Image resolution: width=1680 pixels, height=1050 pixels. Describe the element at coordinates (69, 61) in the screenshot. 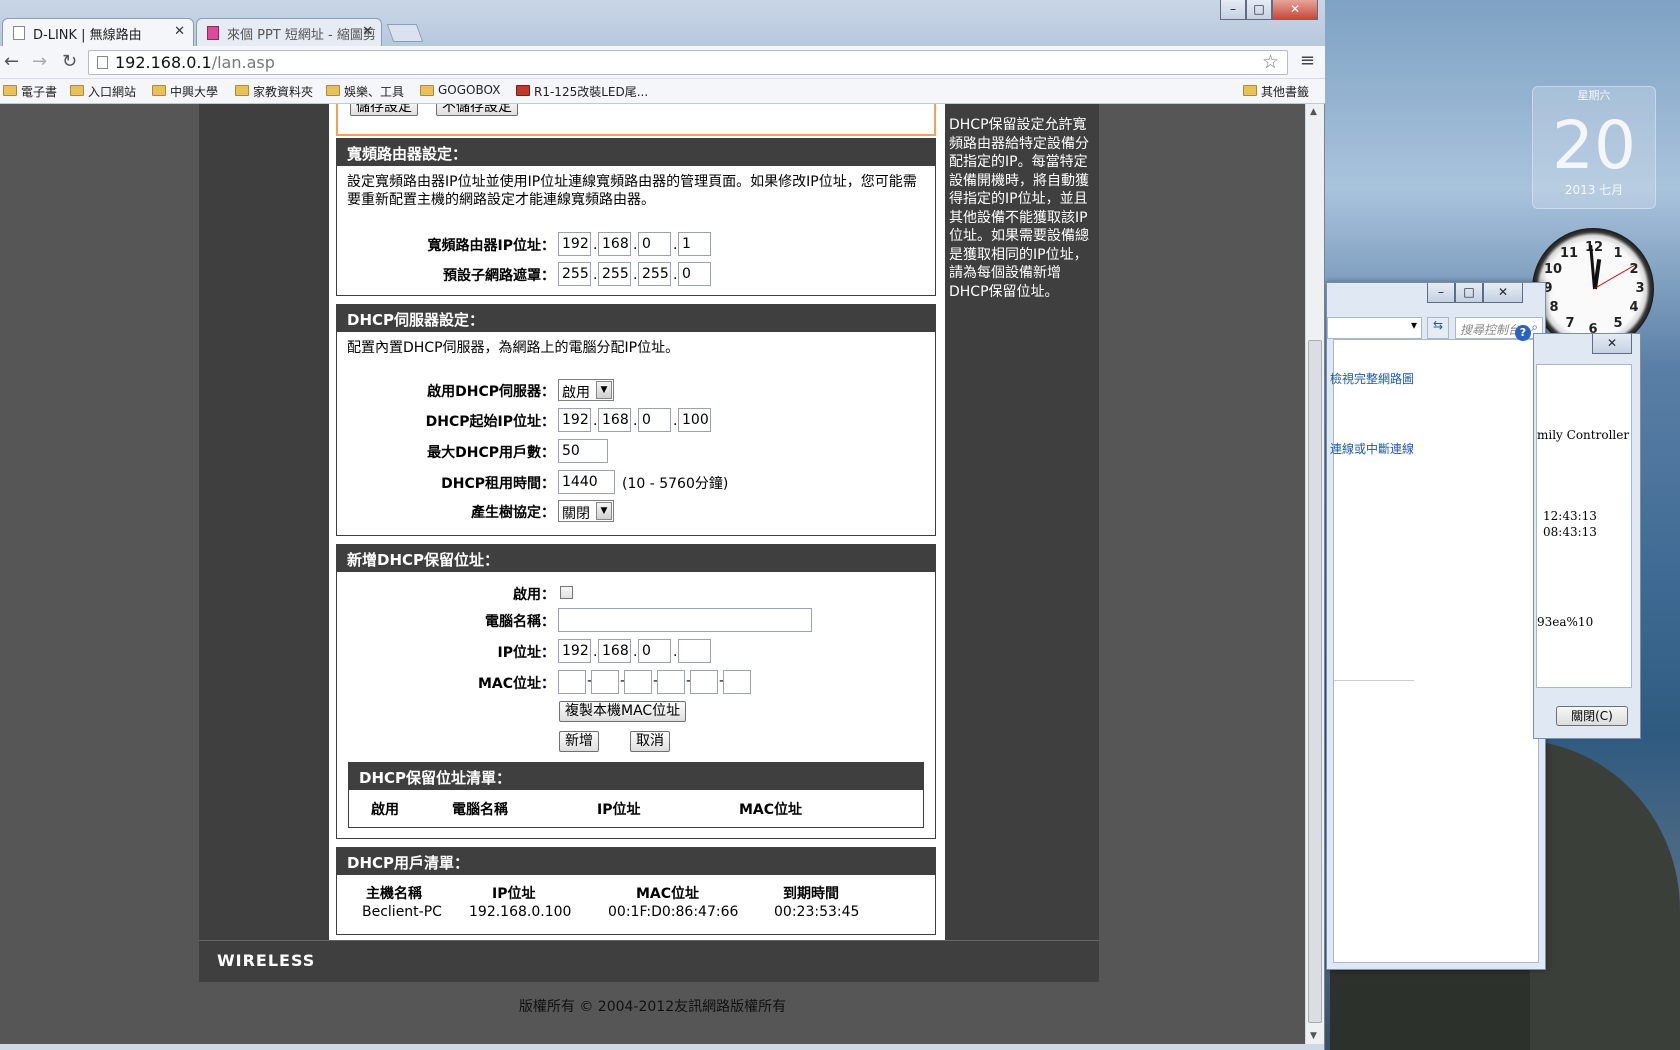

I see `reload-icon: ↻` at that location.